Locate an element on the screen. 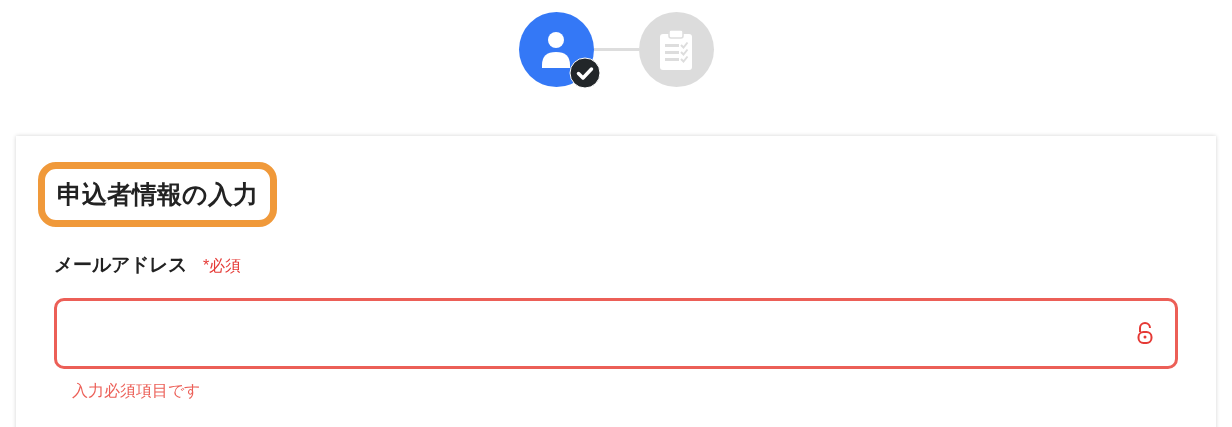 The height and width of the screenshot is (427, 1232). required-mark: *必須 is located at coordinates (222, 266).